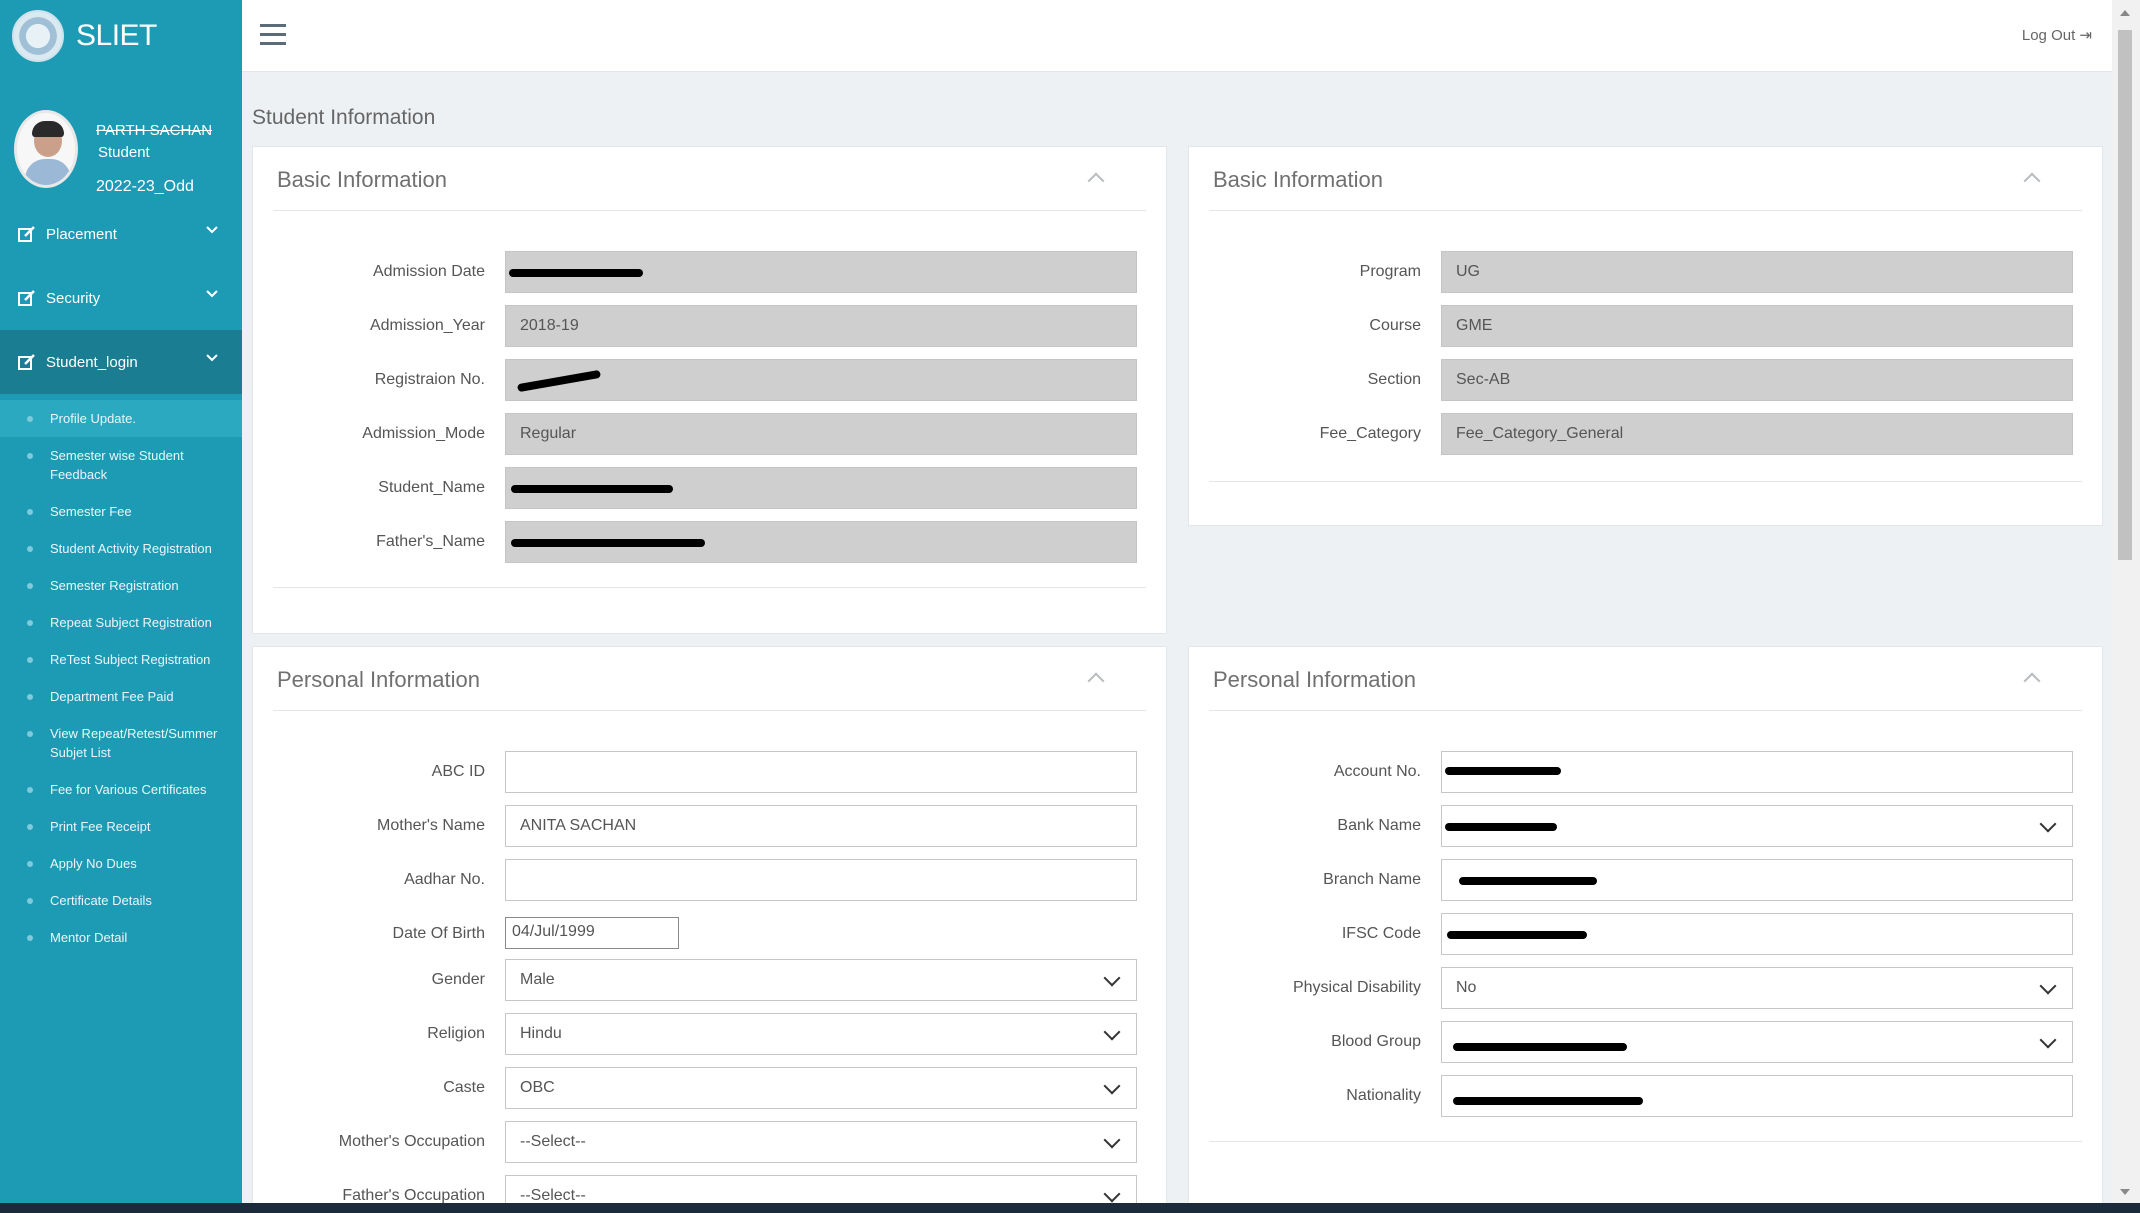 This screenshot has width=2140, height=1213. I want to click on brand: SLIET, so click(121, 36).